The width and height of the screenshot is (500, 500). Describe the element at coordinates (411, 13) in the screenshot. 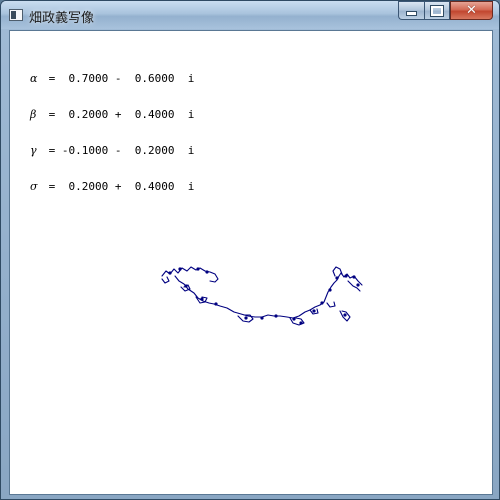

I see `minimize-icon` at that location.